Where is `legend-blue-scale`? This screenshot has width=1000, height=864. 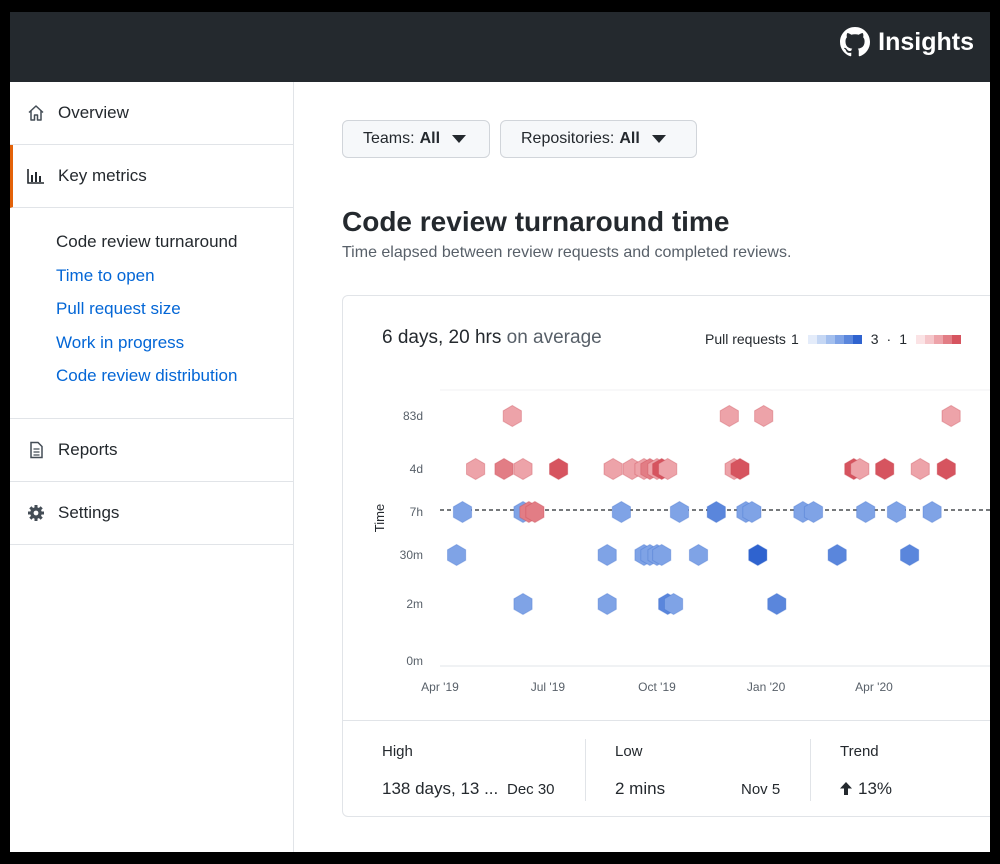 legend-blue-scale is located at coordinates (834, 339).